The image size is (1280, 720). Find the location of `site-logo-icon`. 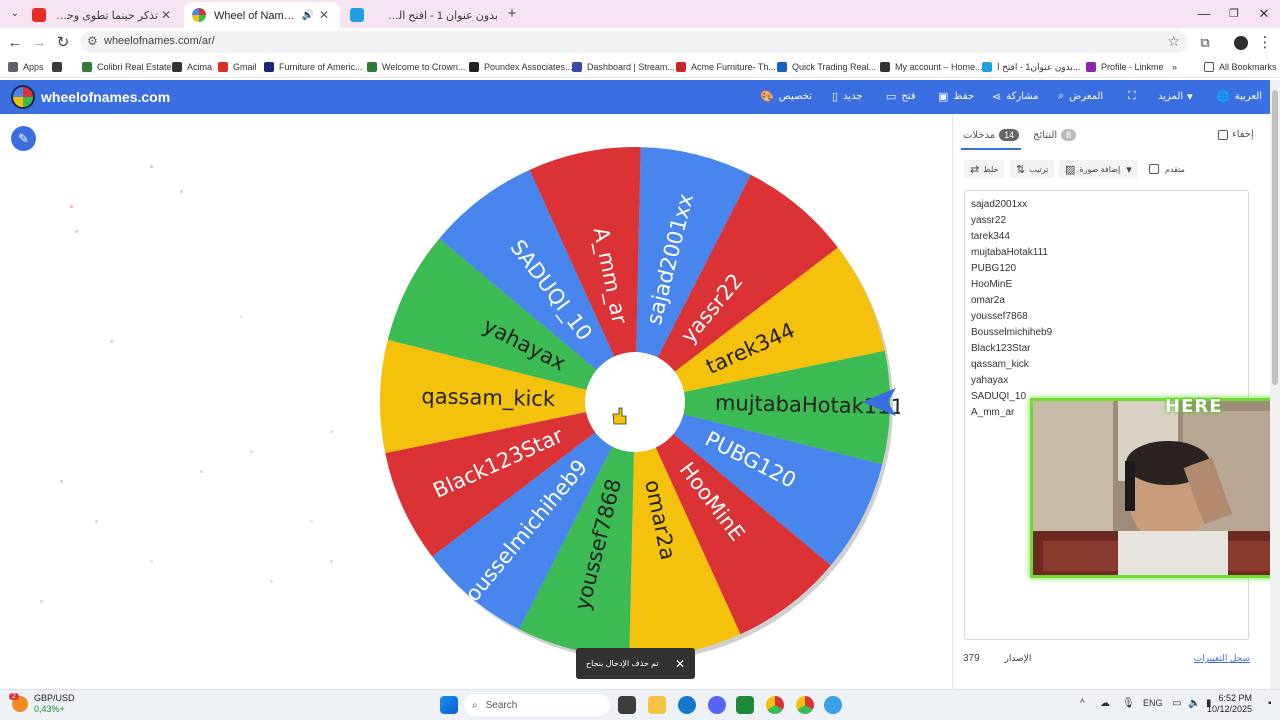

site-logo-icon is located at coordinates (23, 97).